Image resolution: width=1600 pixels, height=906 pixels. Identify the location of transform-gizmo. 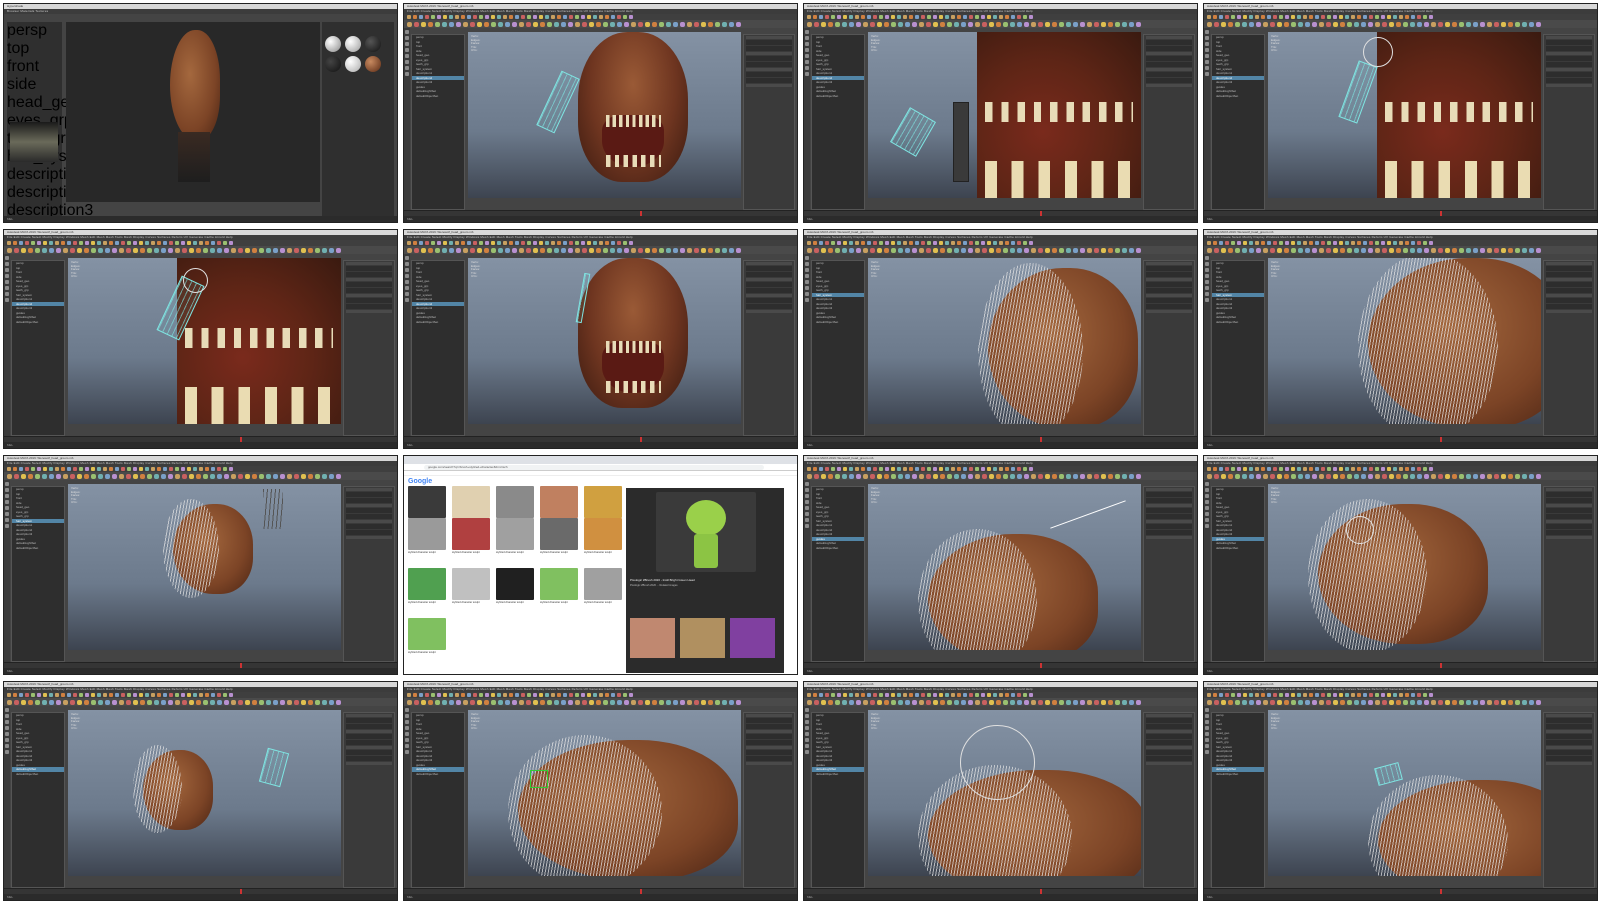
(539, 779).